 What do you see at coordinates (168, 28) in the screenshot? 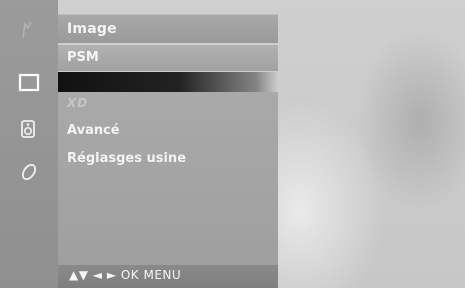
I see `menu-header: Image` at bounding box center [168, 28].